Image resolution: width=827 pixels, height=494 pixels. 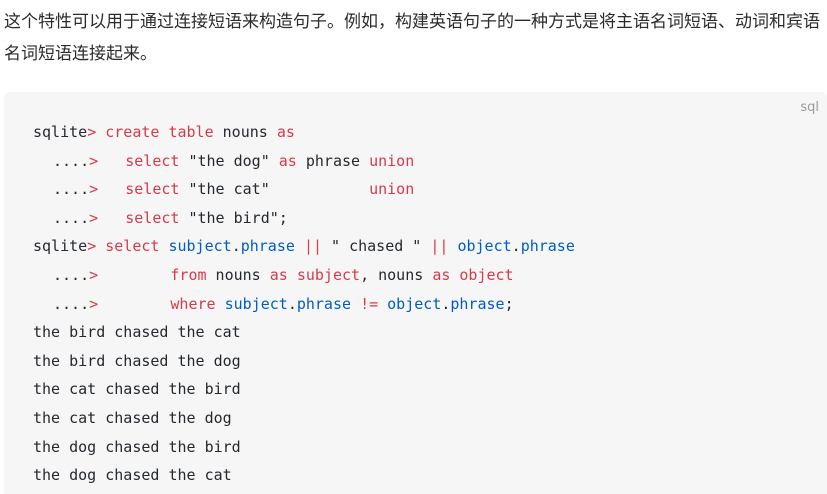 I want to click on keyword: subject, so click(x=328, y=274).